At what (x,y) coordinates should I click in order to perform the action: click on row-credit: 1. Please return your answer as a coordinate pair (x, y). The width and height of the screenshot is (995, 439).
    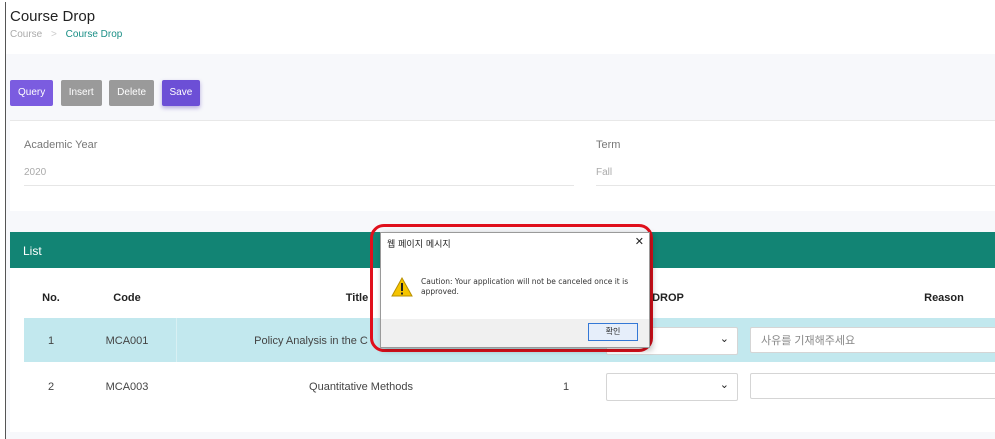
    Looking at the image, I should click on (566, 387).